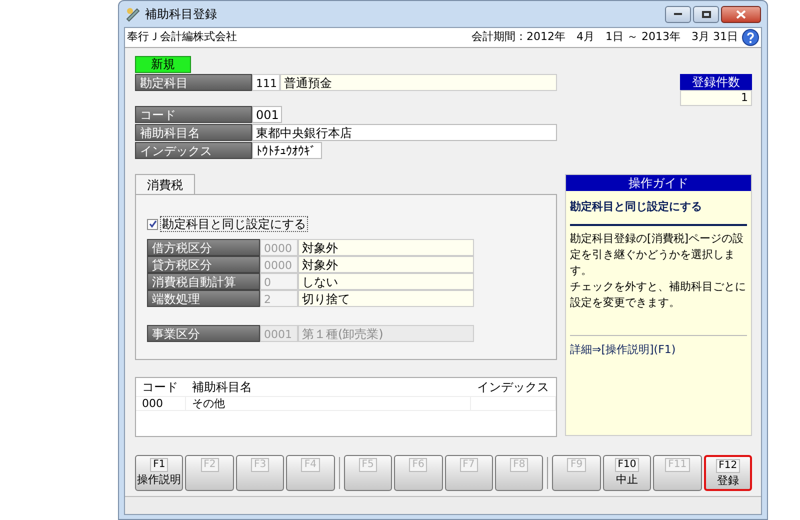 The height and width of the screenshot is (520, 800). What do you see at coordinates (627, 473) in the screenshot?
I see `function-key-button: F10 中止` at bounding box center [627, 473].